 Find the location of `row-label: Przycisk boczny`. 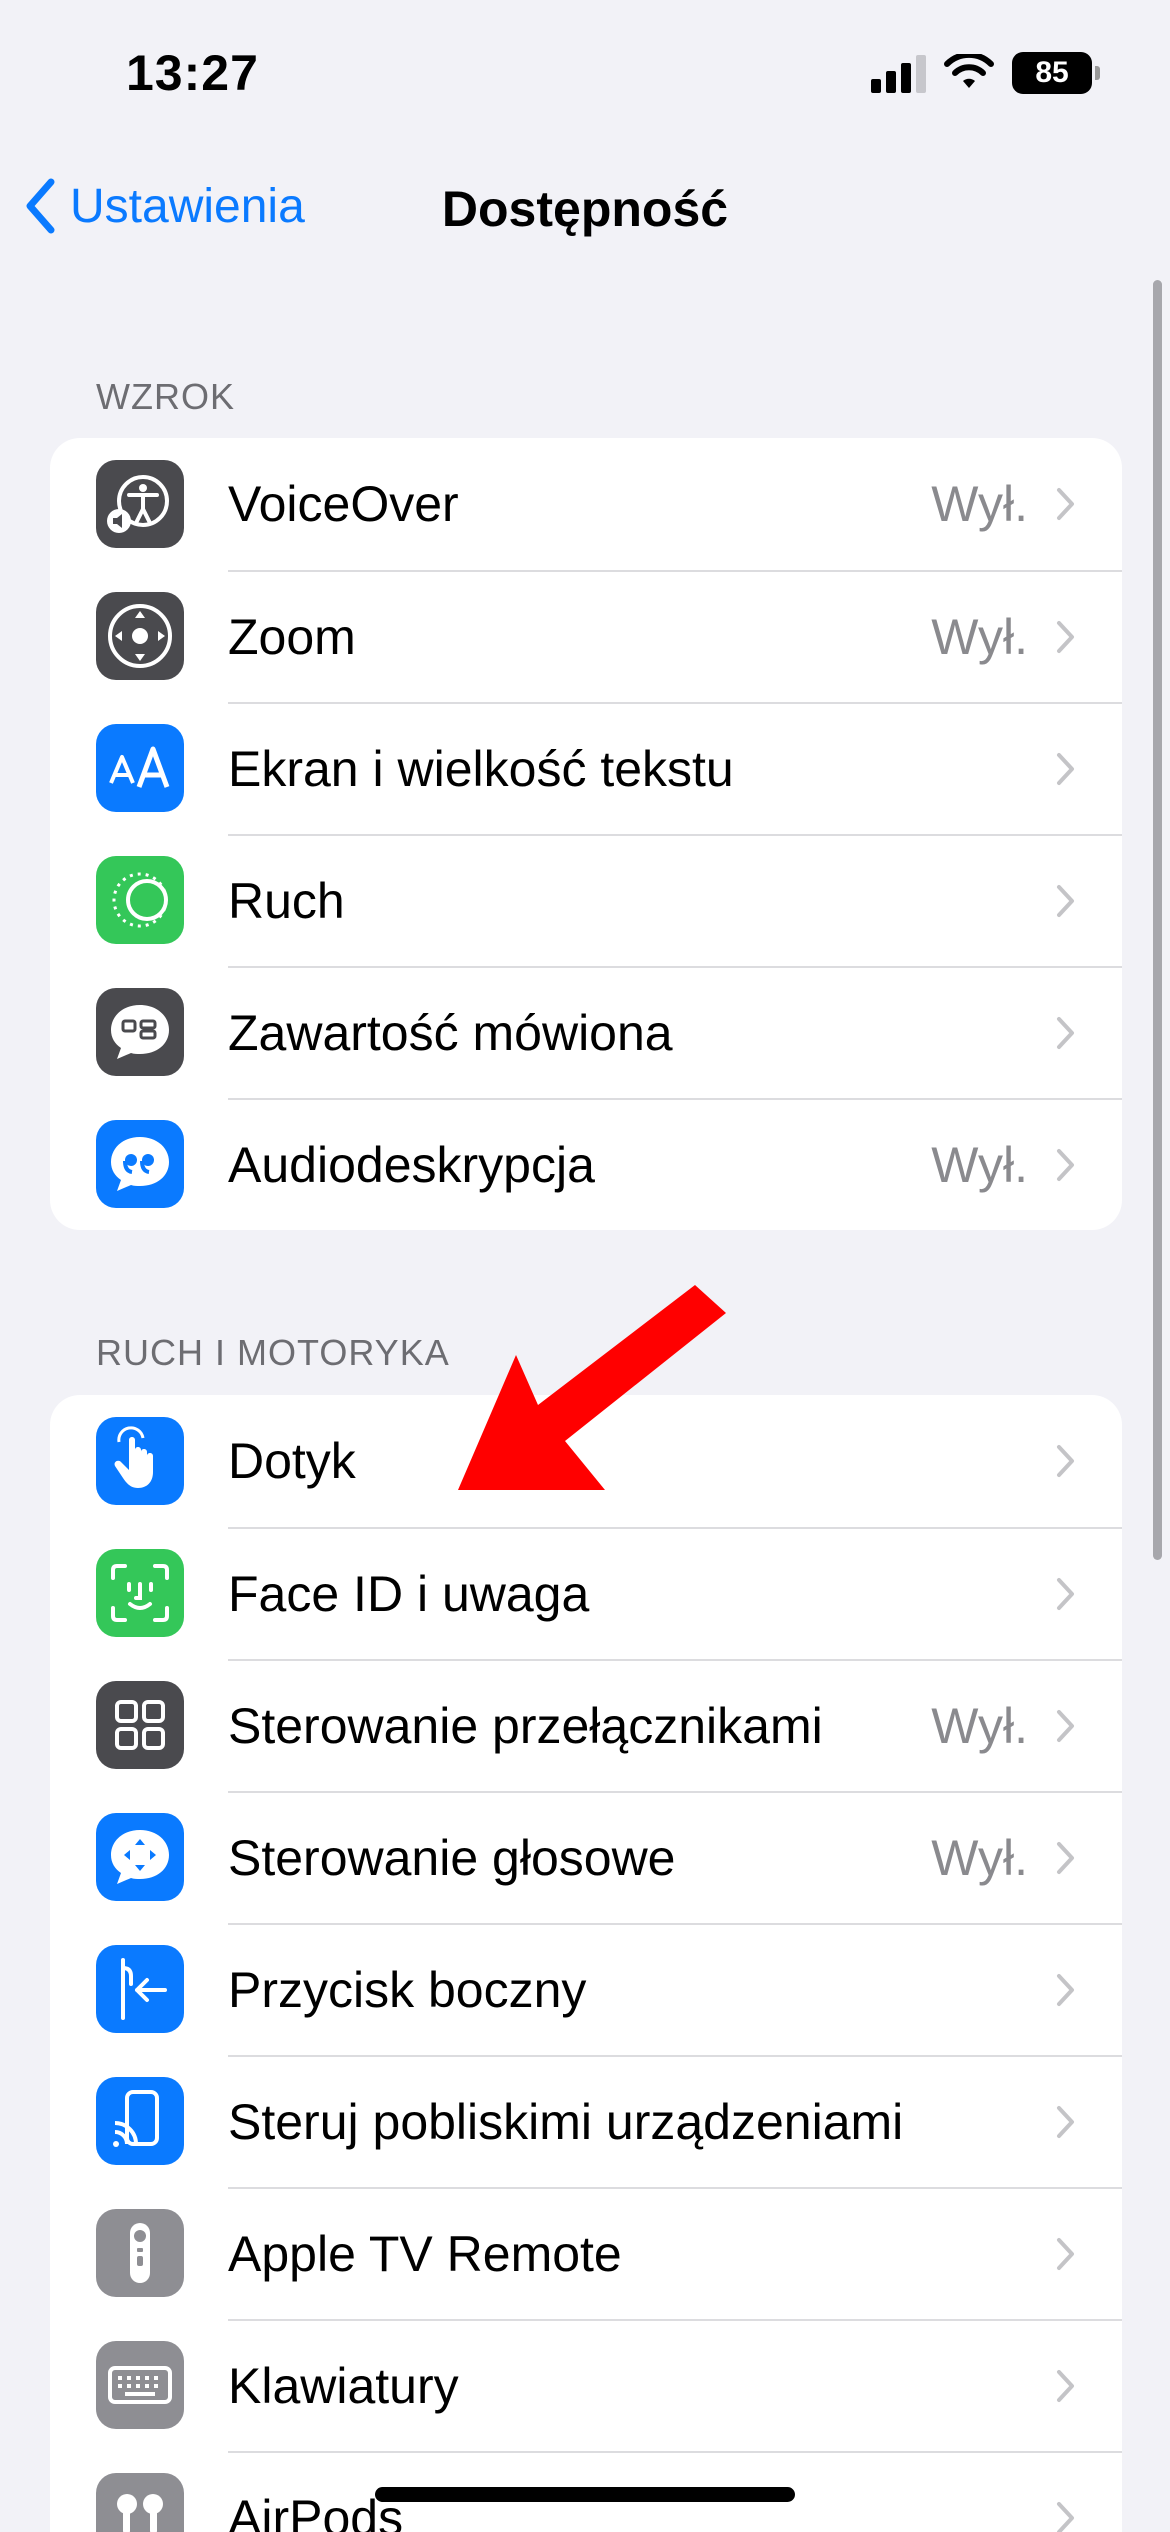

row-label: Przycisk boczny is located at coordinates (407, 1990).